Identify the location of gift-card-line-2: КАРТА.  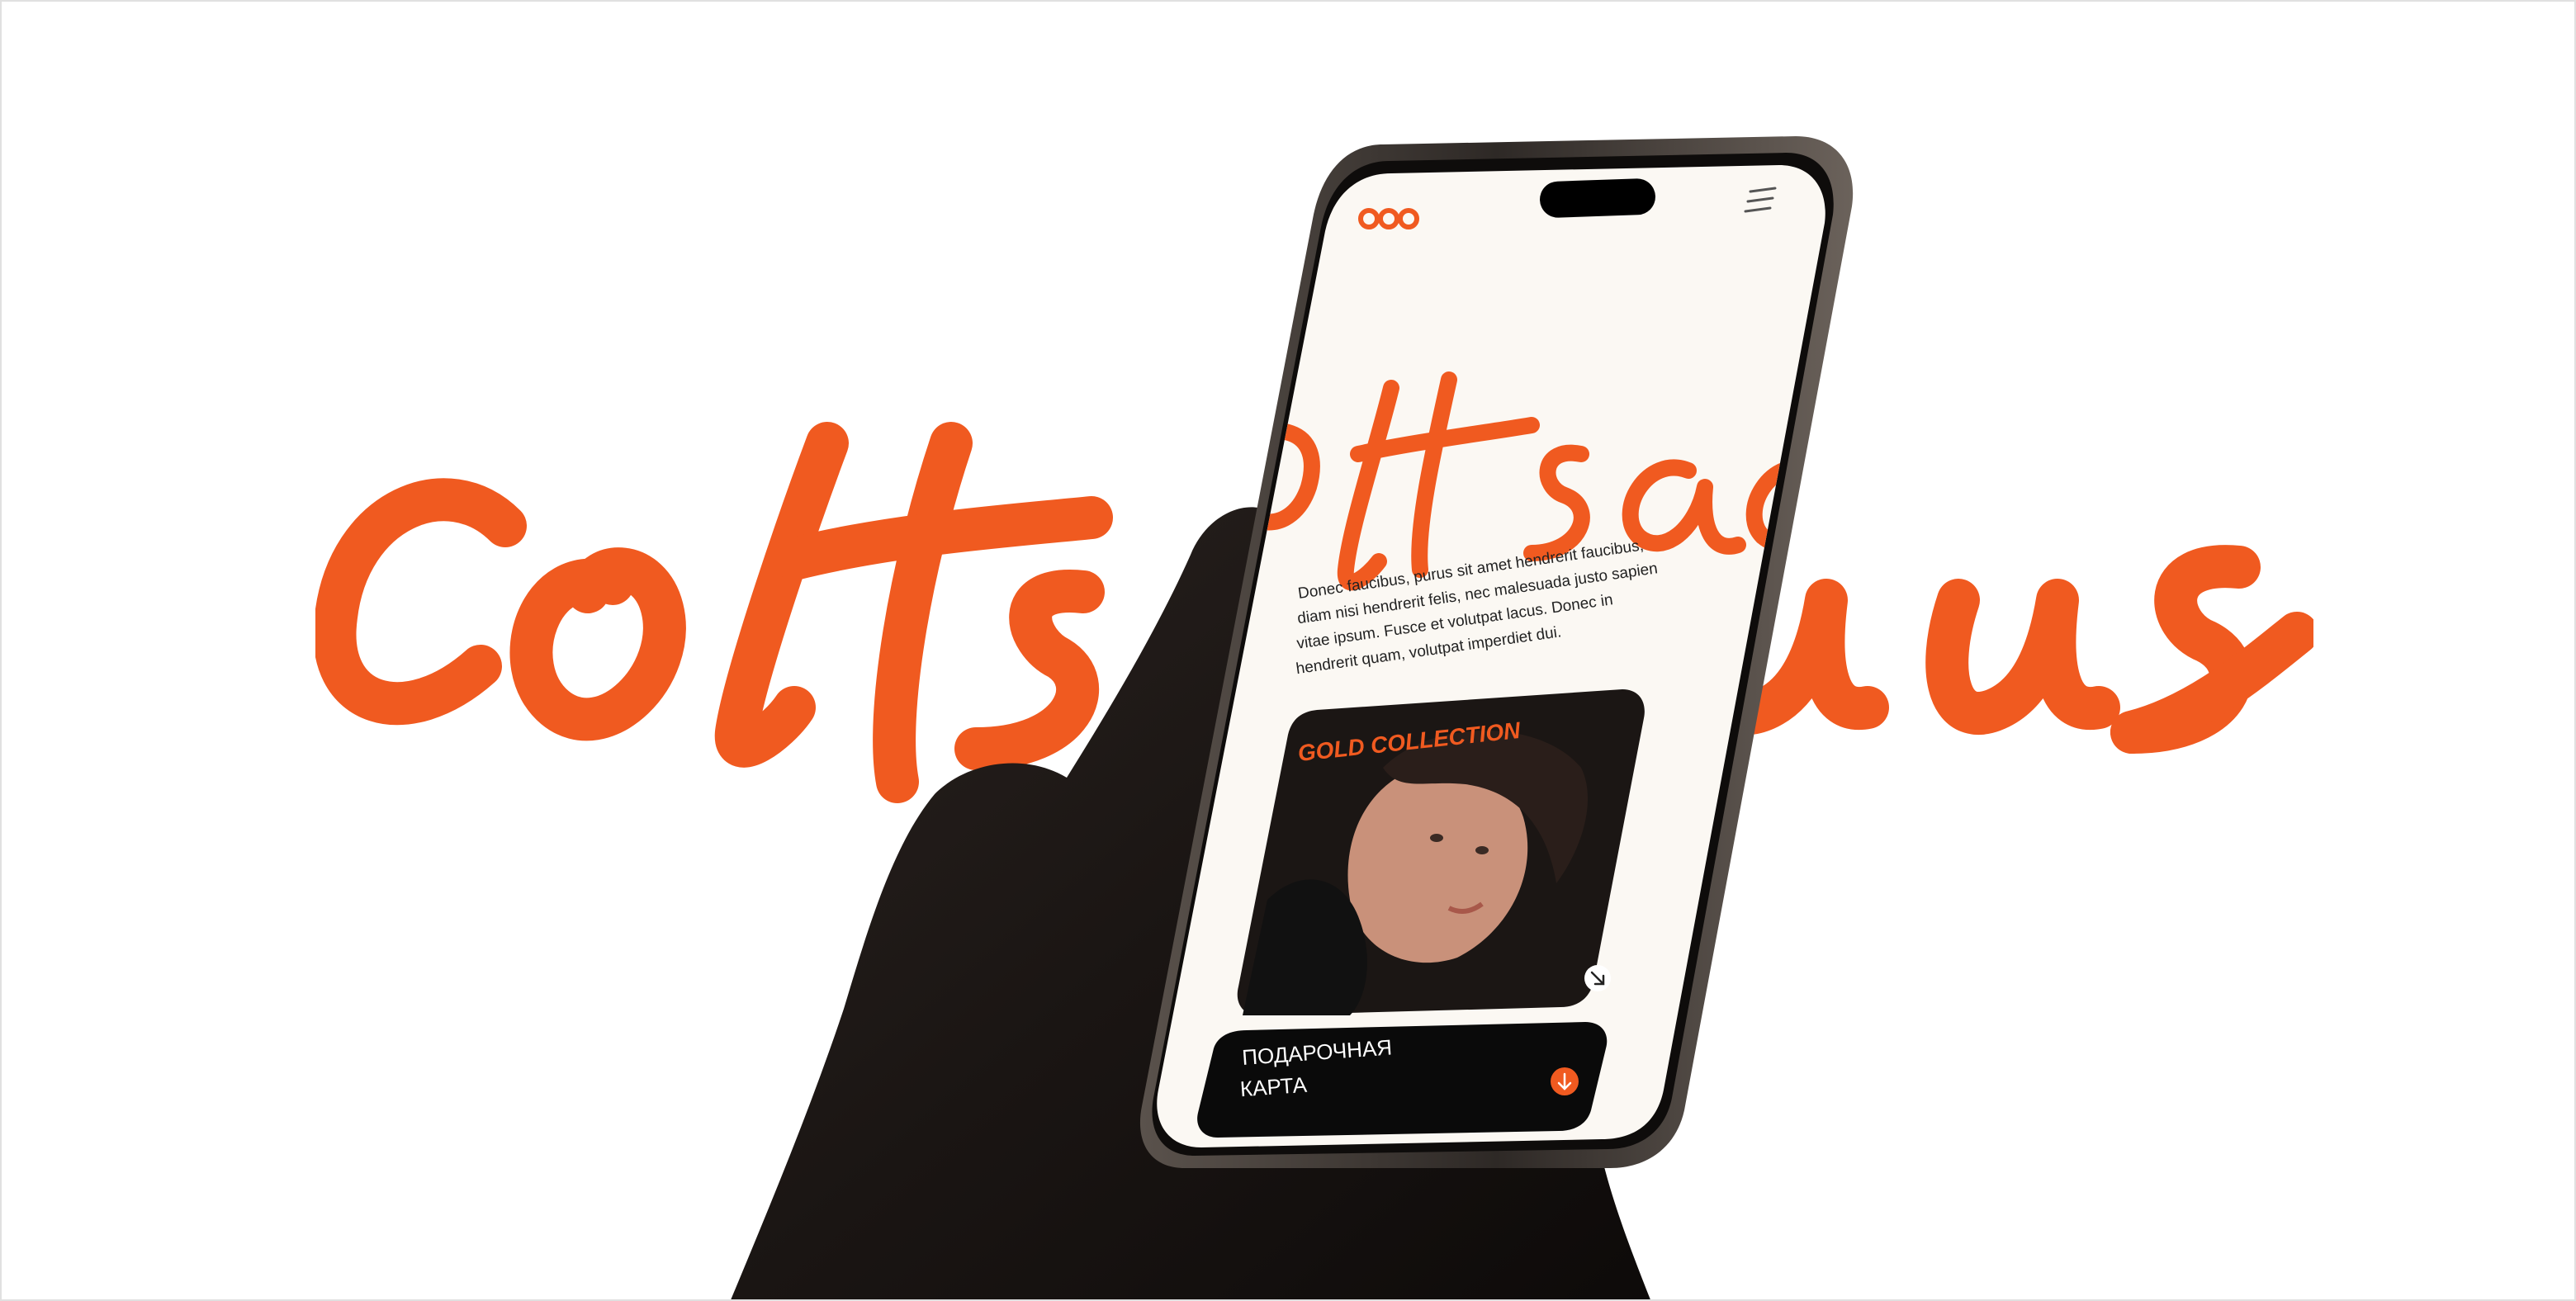
(1274, 1087).